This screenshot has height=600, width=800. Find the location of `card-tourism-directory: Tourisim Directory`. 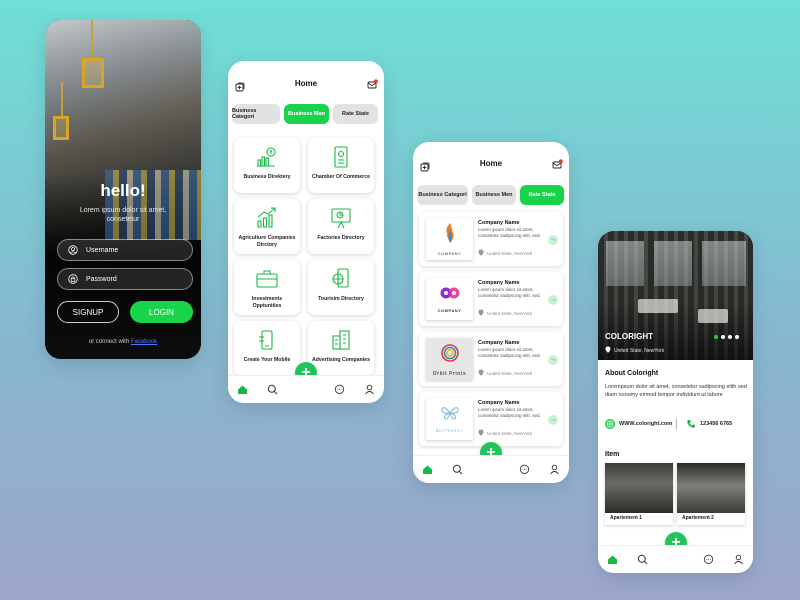

card-tourism-directory: Tourisim Directory is located at coordinates (341, 287).